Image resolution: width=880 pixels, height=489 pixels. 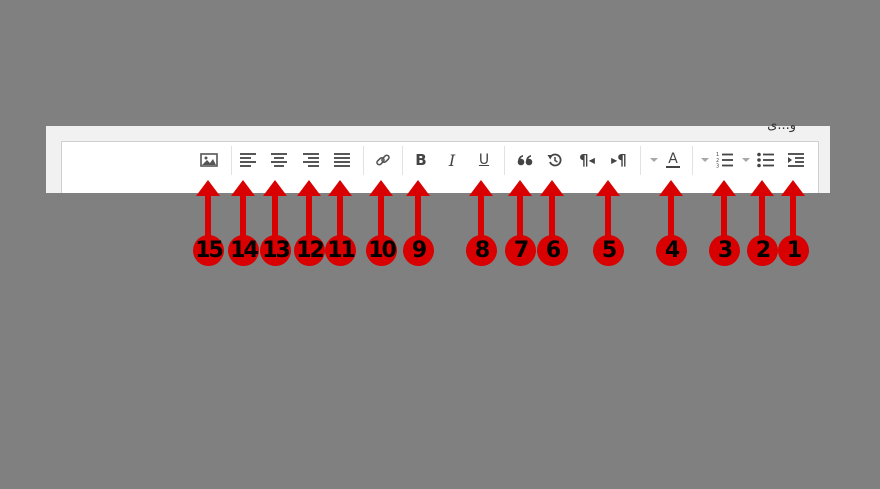 I want to click on align-left-icon, so click(x=248, y=160).